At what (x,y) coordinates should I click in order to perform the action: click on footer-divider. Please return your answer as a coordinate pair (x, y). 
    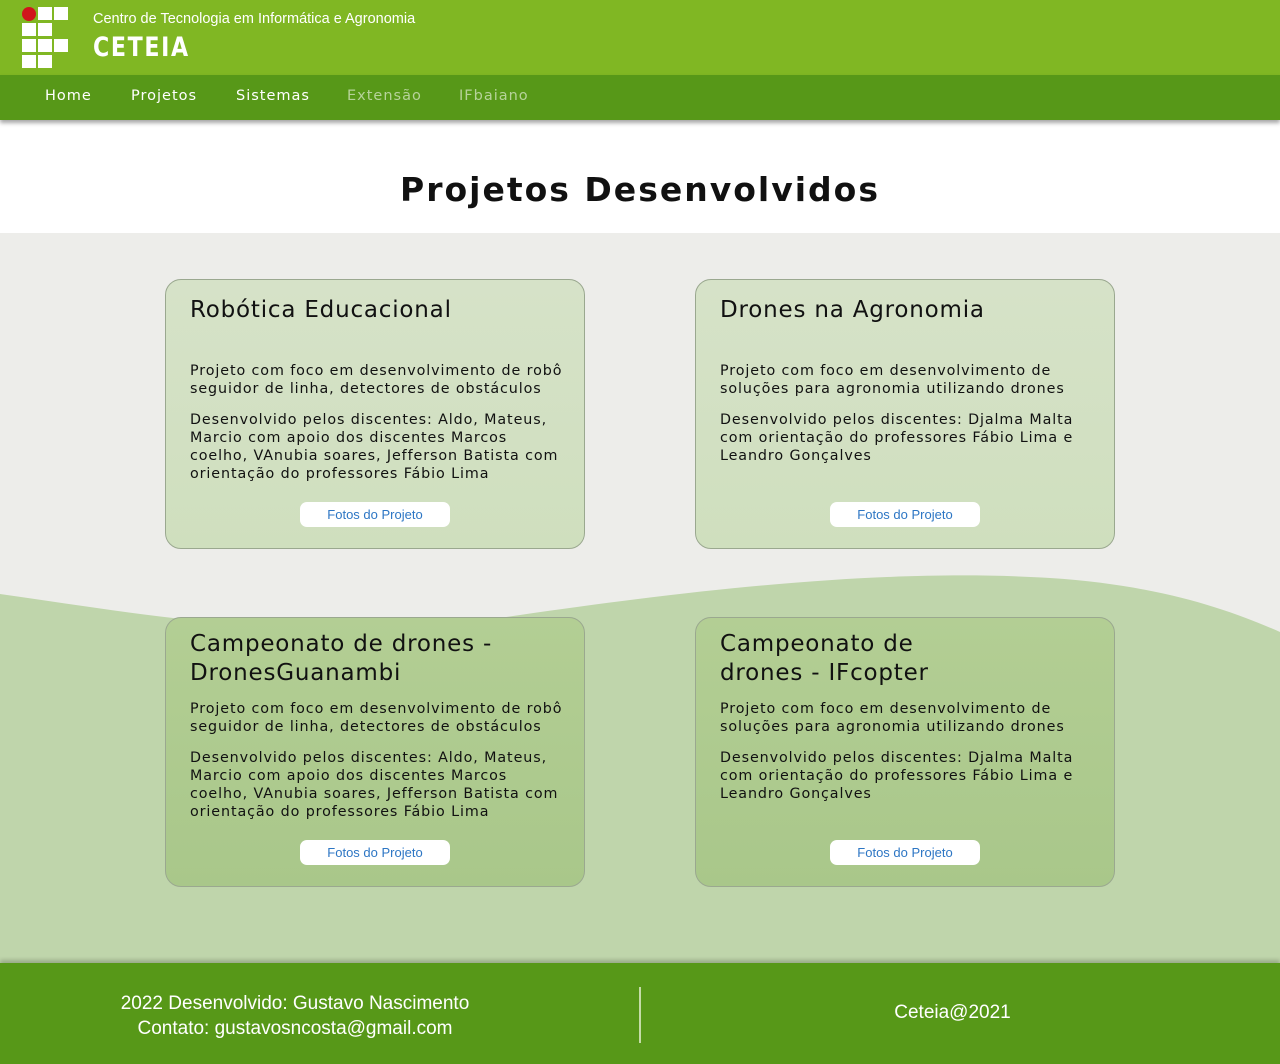
    Looking at the image, I should click on (640, 1015).